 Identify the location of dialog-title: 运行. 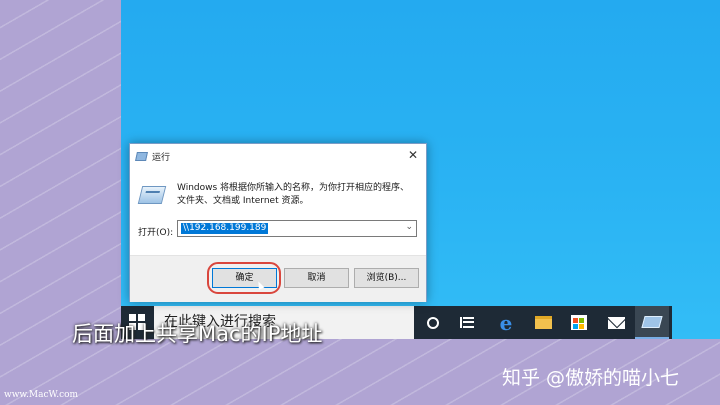
(161, 157).